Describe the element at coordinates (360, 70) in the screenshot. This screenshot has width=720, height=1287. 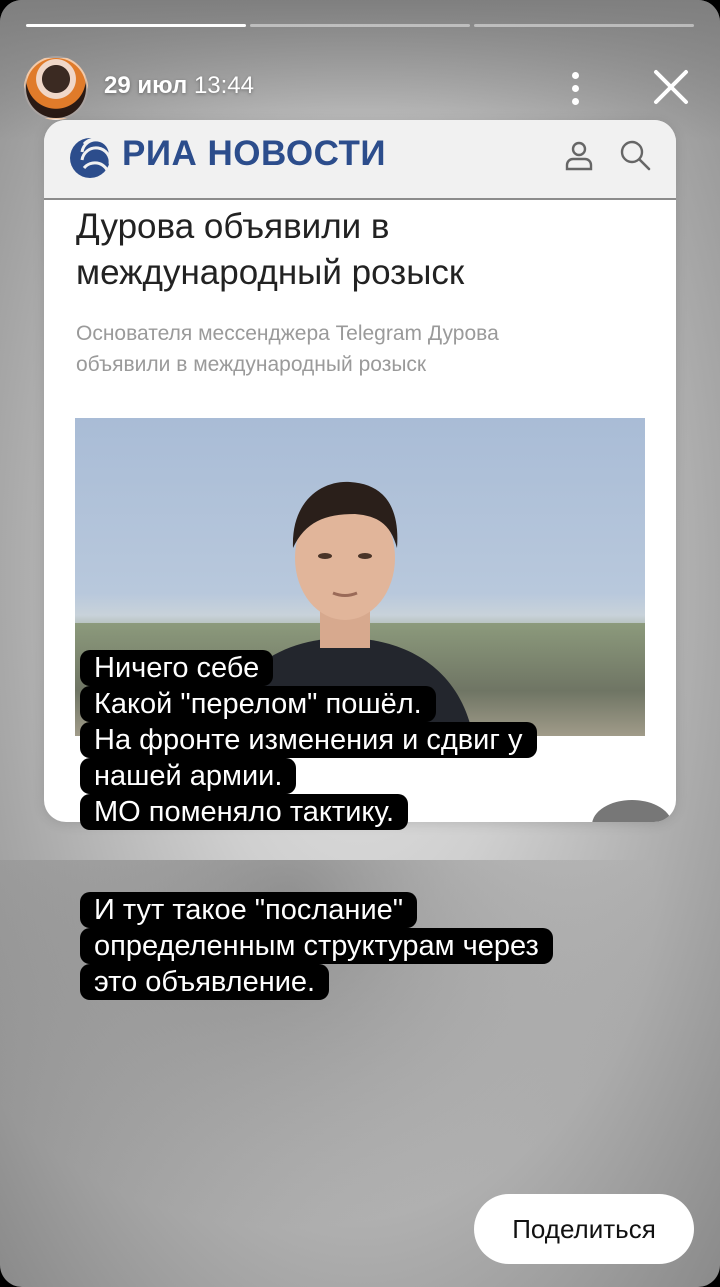
I see `background-blur-top` at that location.